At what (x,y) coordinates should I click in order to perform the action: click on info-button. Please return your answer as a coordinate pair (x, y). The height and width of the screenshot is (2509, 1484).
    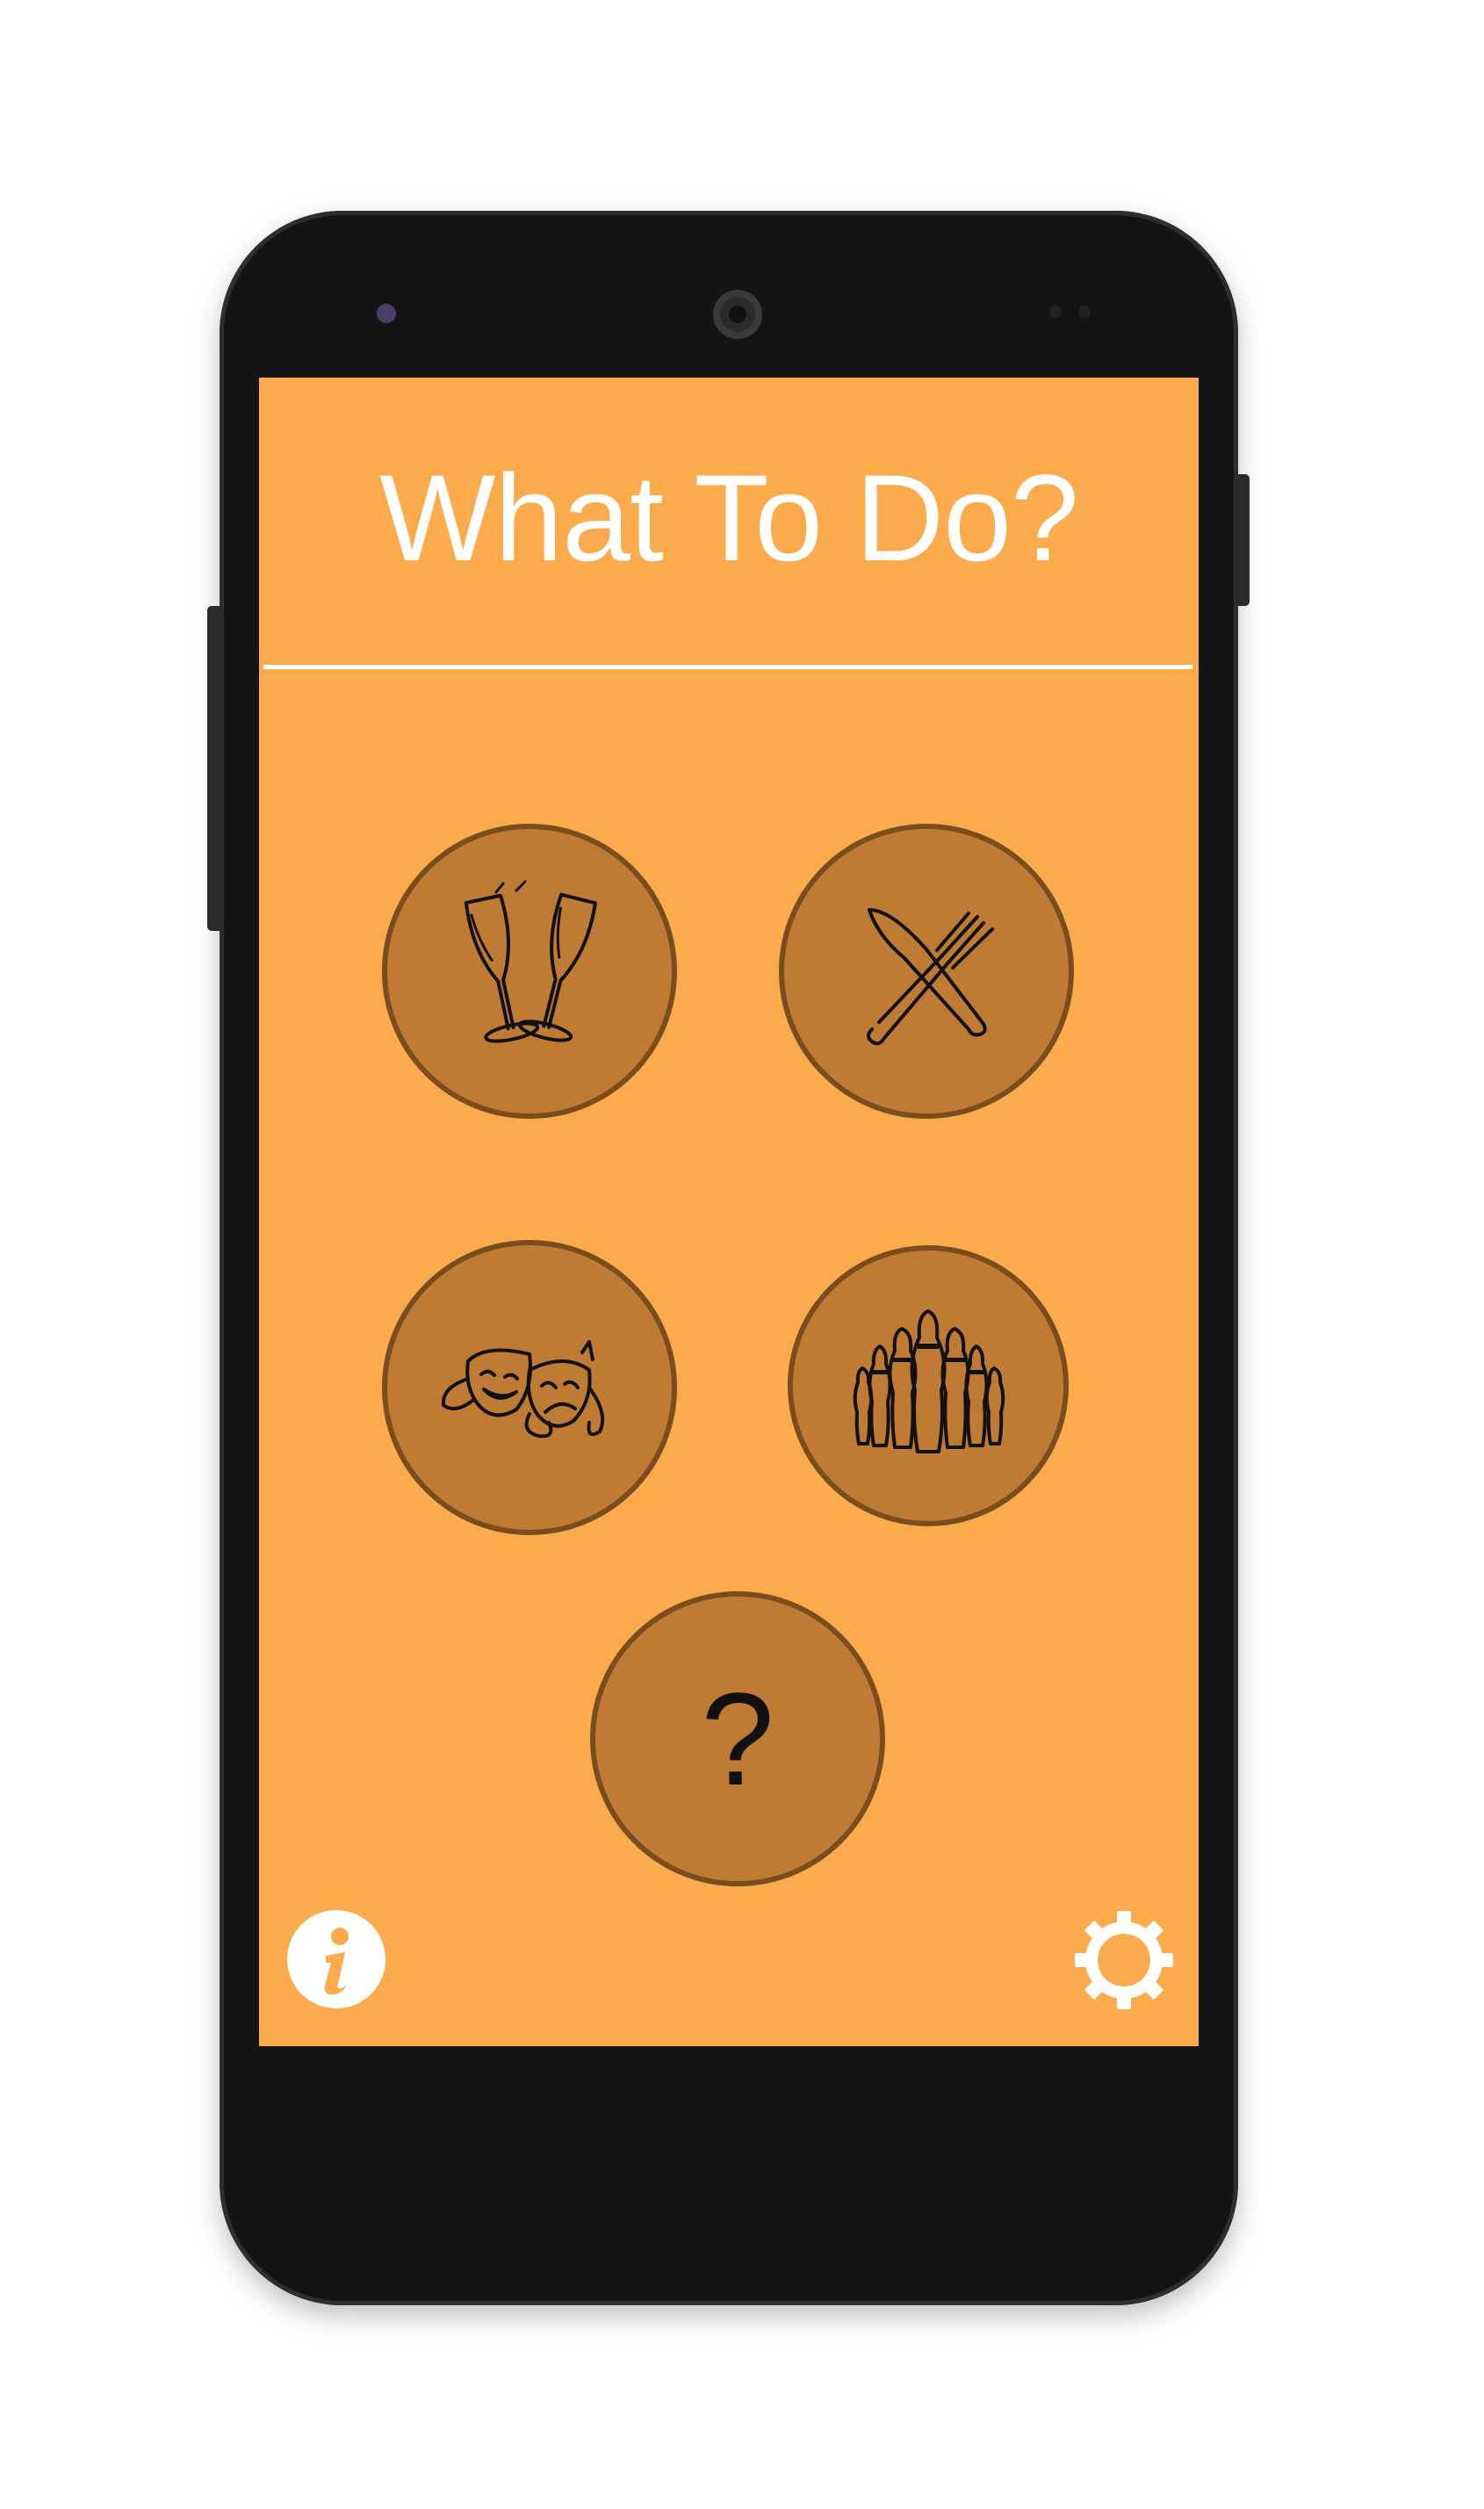
    Looking at the image, I should click on (336, 1959).